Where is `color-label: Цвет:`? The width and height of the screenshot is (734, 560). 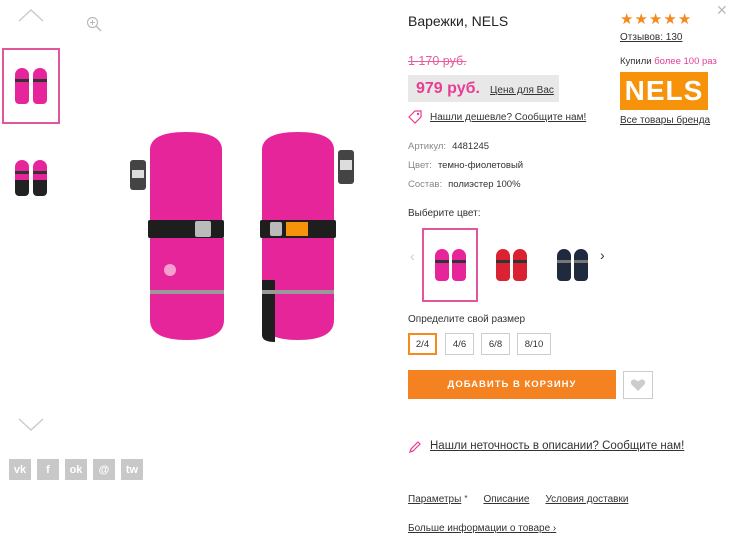 color-label: Цвет: is located at coordinates (420, 165).